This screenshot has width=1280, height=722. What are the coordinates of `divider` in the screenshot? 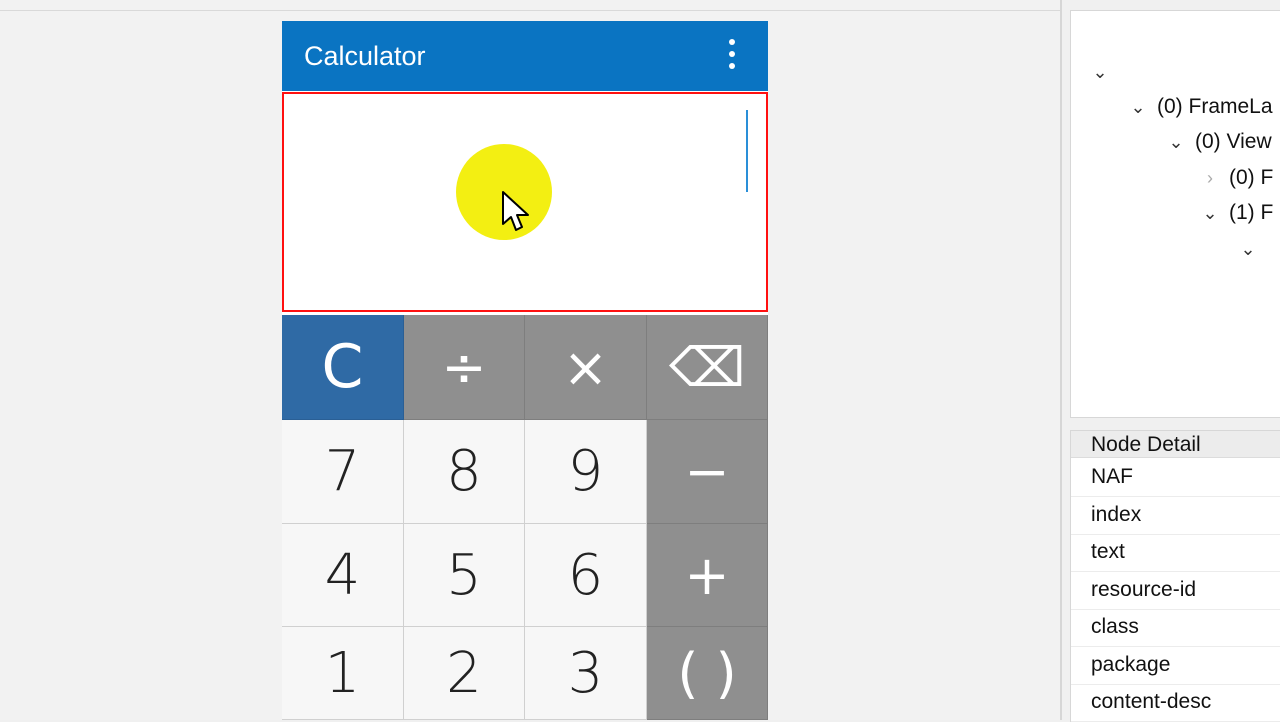 It's located at (530, 10).